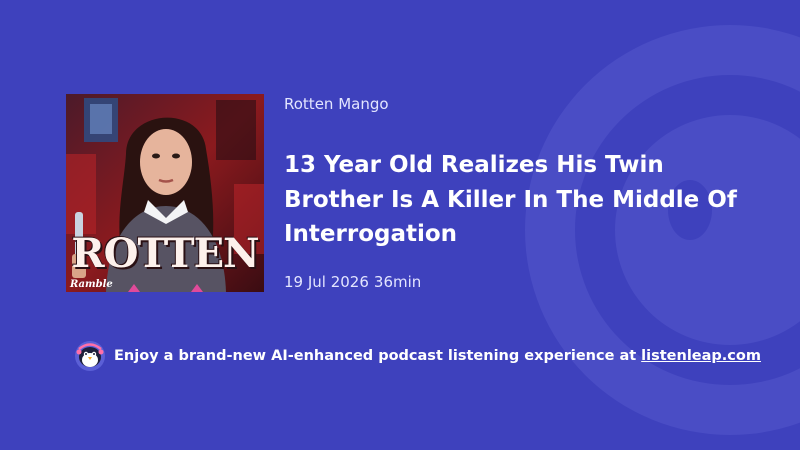  Describe the element at coordinates (336, 104) in the screenshot. I see `show-name: Rotten Mango` at that location.